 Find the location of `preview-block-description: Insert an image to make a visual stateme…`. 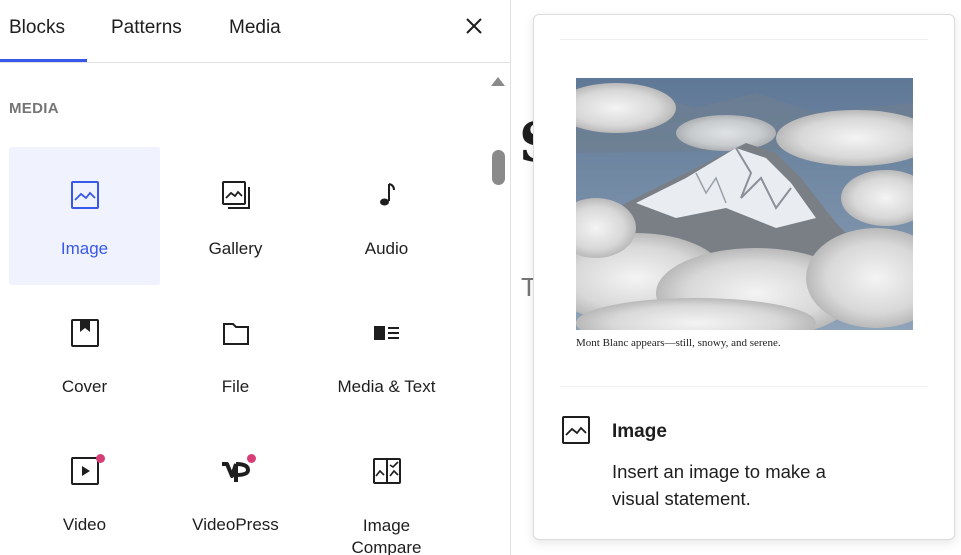

preview-block-description: Insert an image to make a visual stateme… is located at coordinates (719, 485).